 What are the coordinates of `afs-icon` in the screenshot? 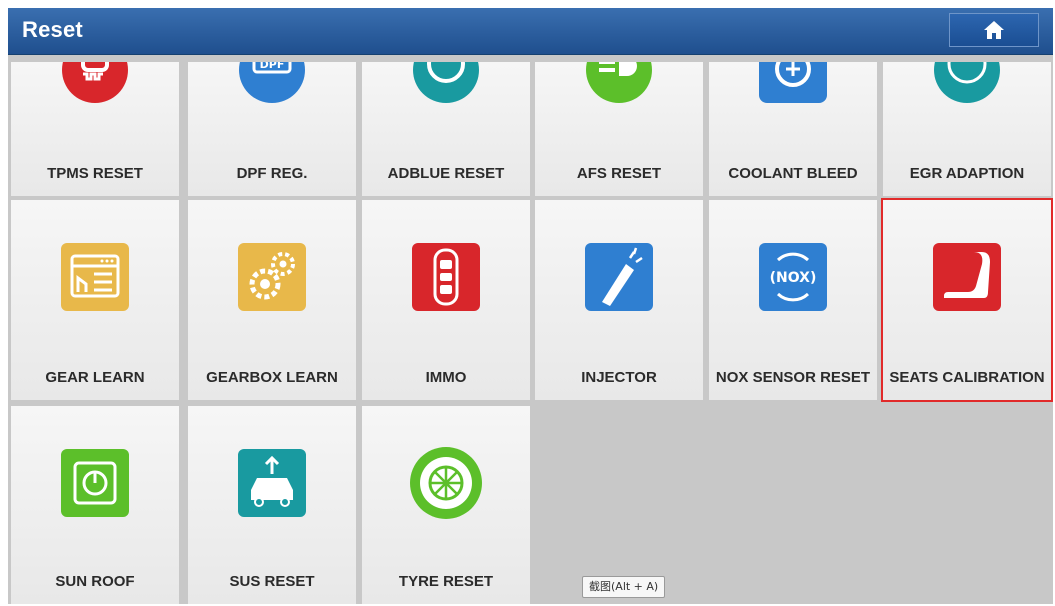 It's located at (619, 82).